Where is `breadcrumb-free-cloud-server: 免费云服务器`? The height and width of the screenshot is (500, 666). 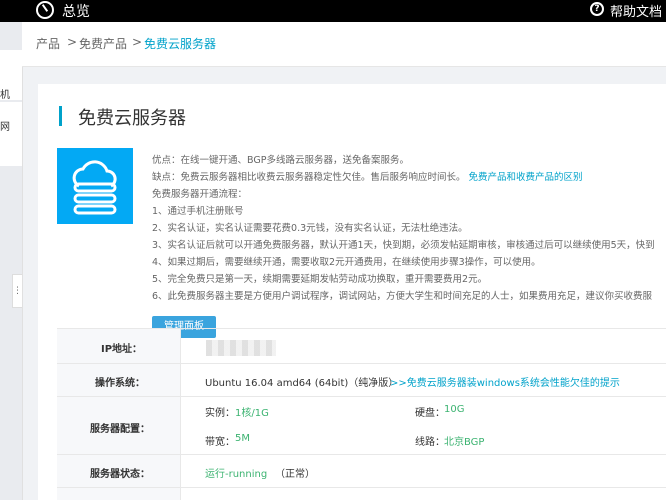 breadcrumb-free-cloud-server: 免费云服务器 is located at coordinates (180, 44).